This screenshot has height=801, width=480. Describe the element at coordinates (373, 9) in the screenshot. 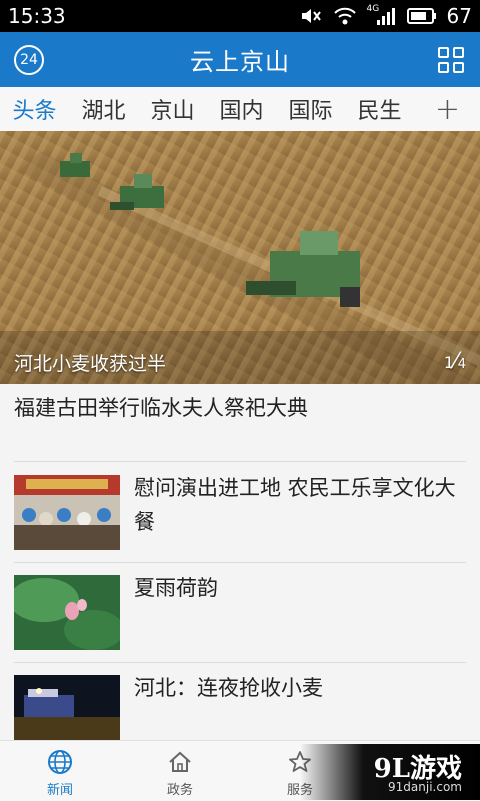

I see `network-type: 4G` at that location.